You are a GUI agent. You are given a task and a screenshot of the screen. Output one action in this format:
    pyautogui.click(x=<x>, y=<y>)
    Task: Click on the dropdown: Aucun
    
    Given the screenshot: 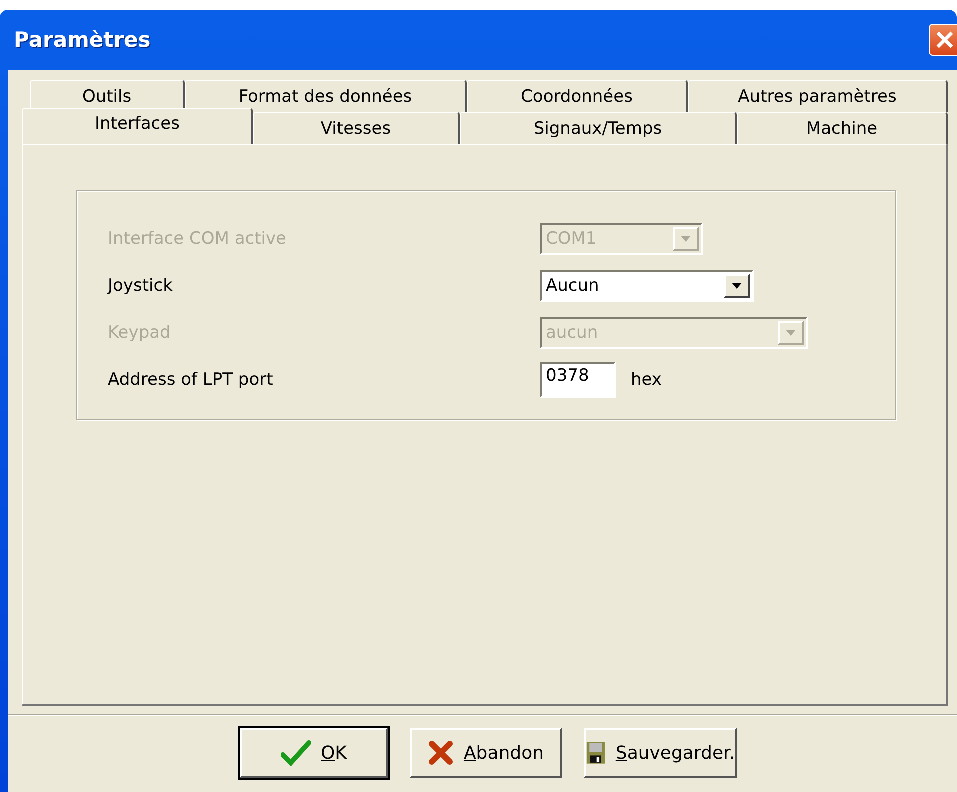 What is the action you would take?
    pyautogui.click(x=647, y=286)
    